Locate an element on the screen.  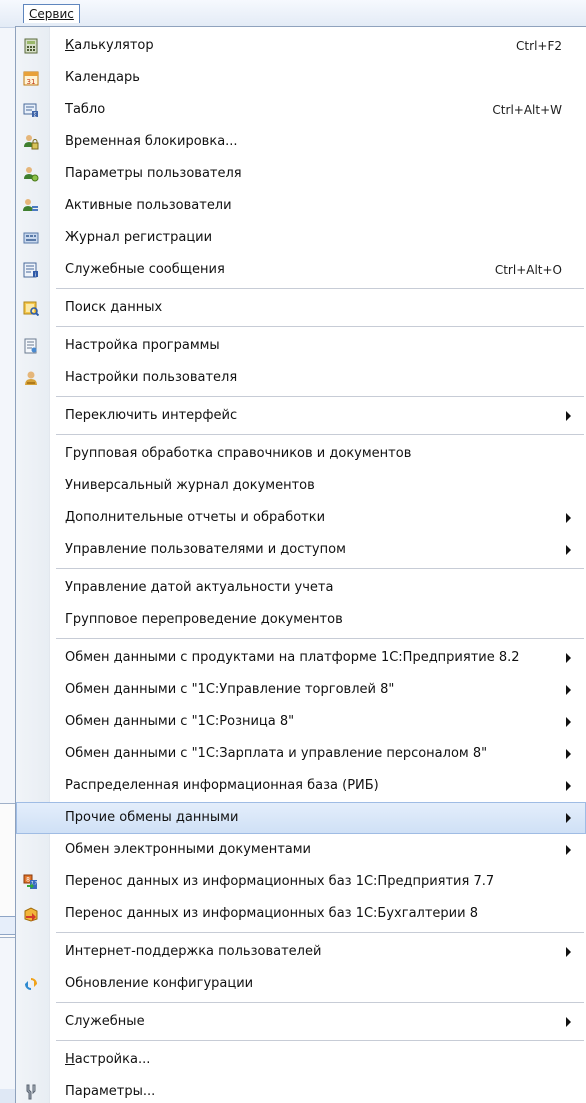
menu-item-label: Настройка программы is located at coordinates (142, 345).